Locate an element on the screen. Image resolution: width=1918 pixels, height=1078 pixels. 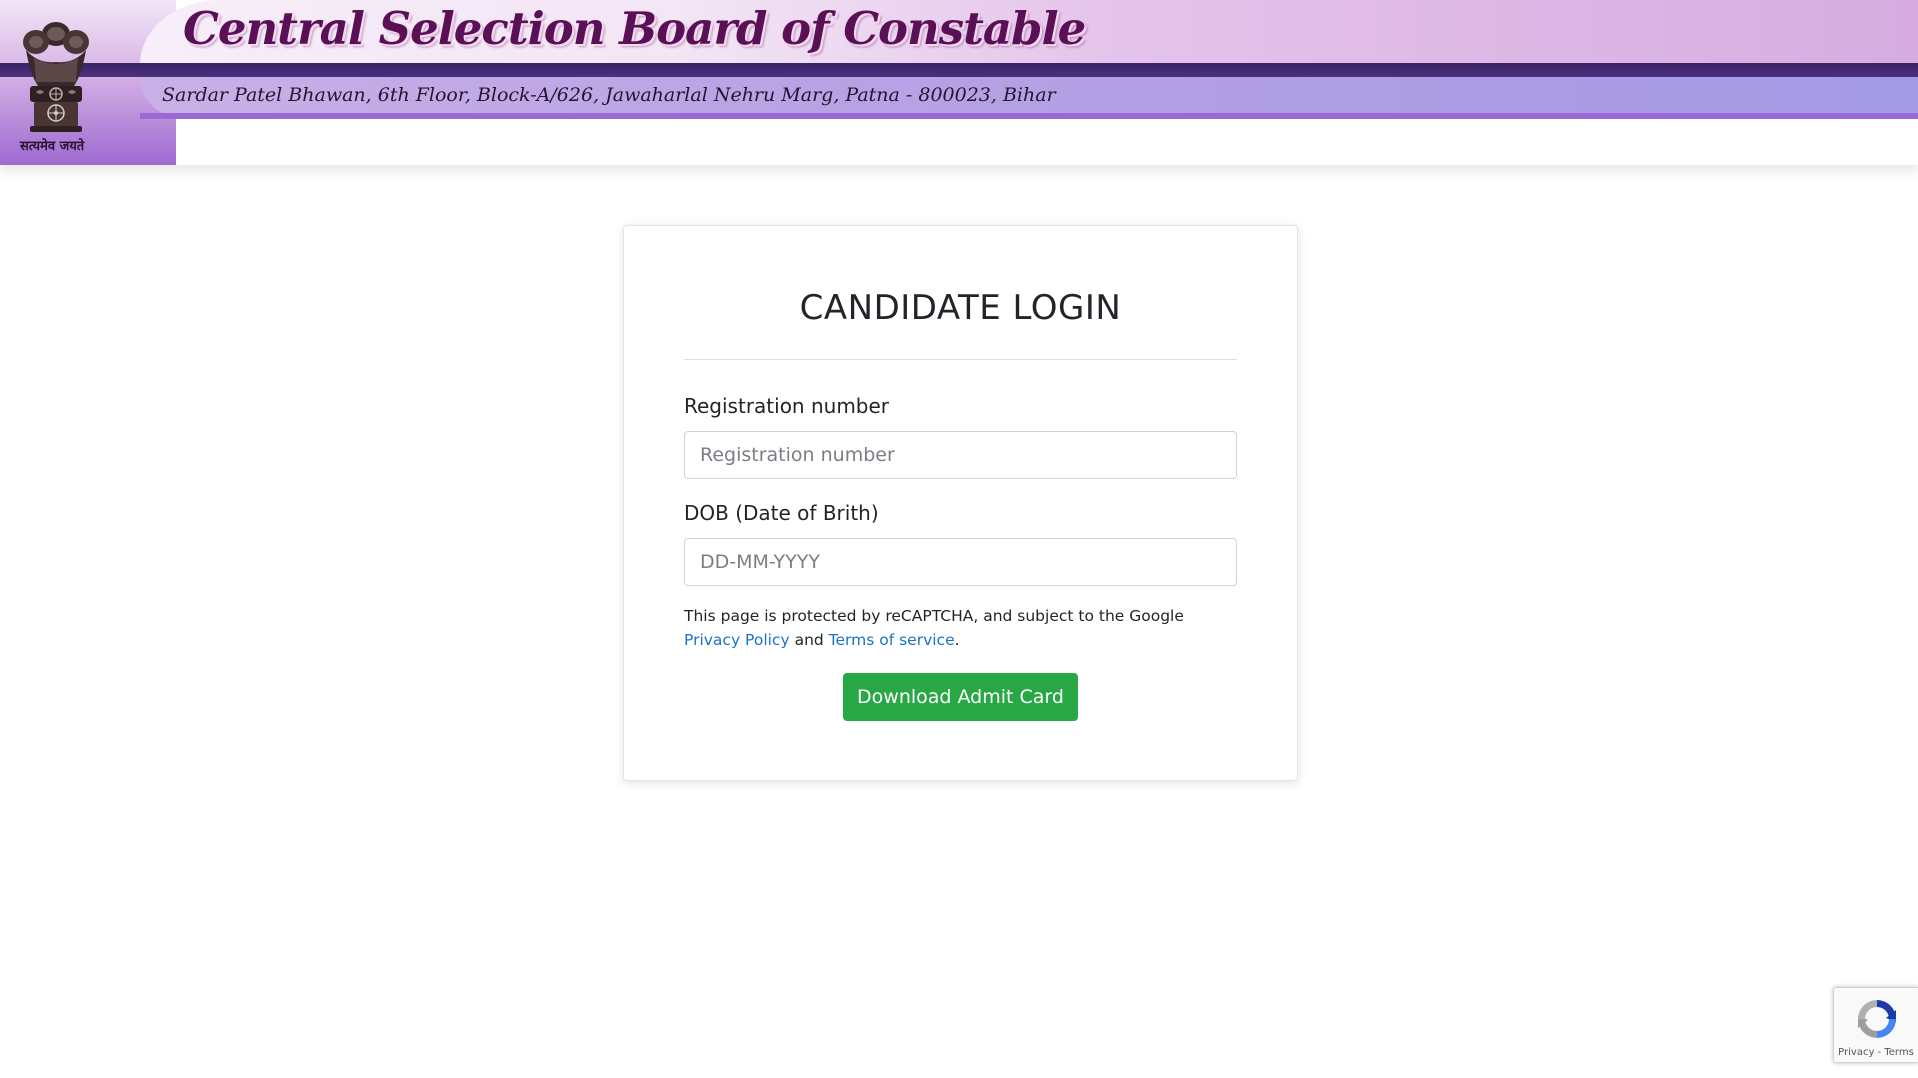
recaptcha-badge: Privacy - Terms is located at coordinates (1875, 1025).